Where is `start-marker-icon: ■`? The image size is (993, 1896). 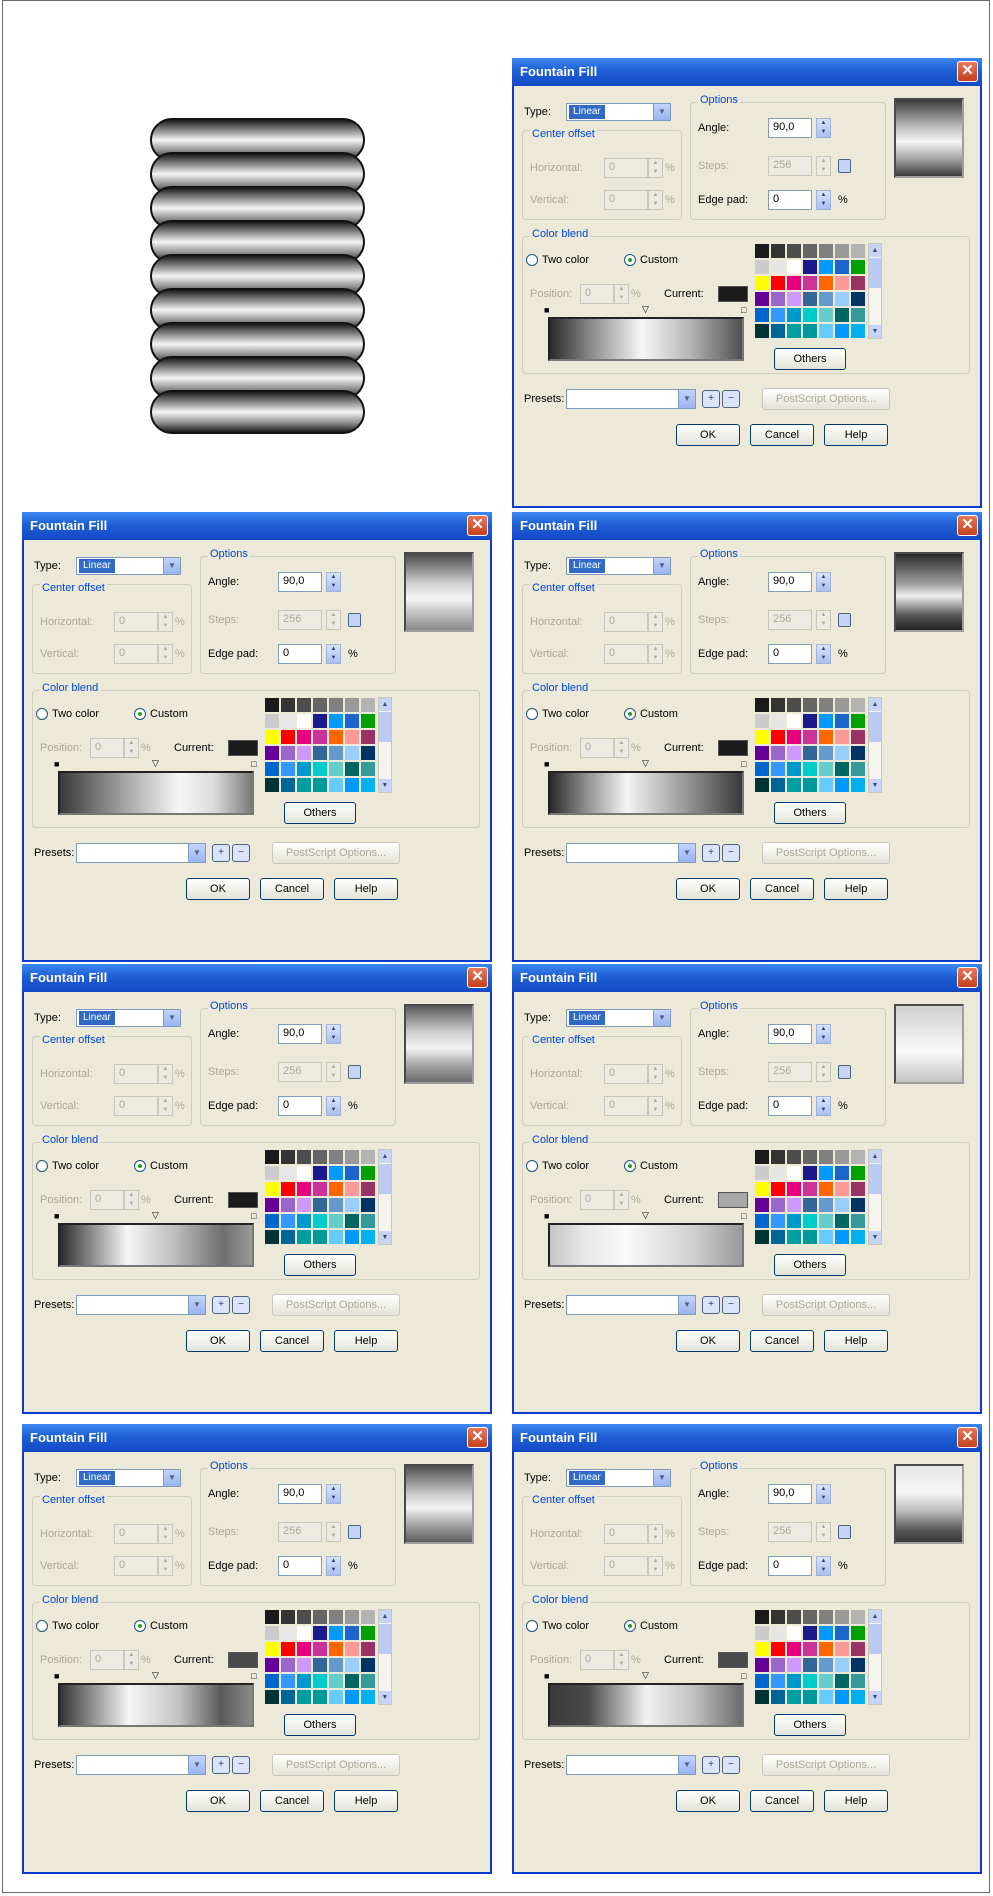 start-marker-icon: ■ is located at coordinates (56, 764).